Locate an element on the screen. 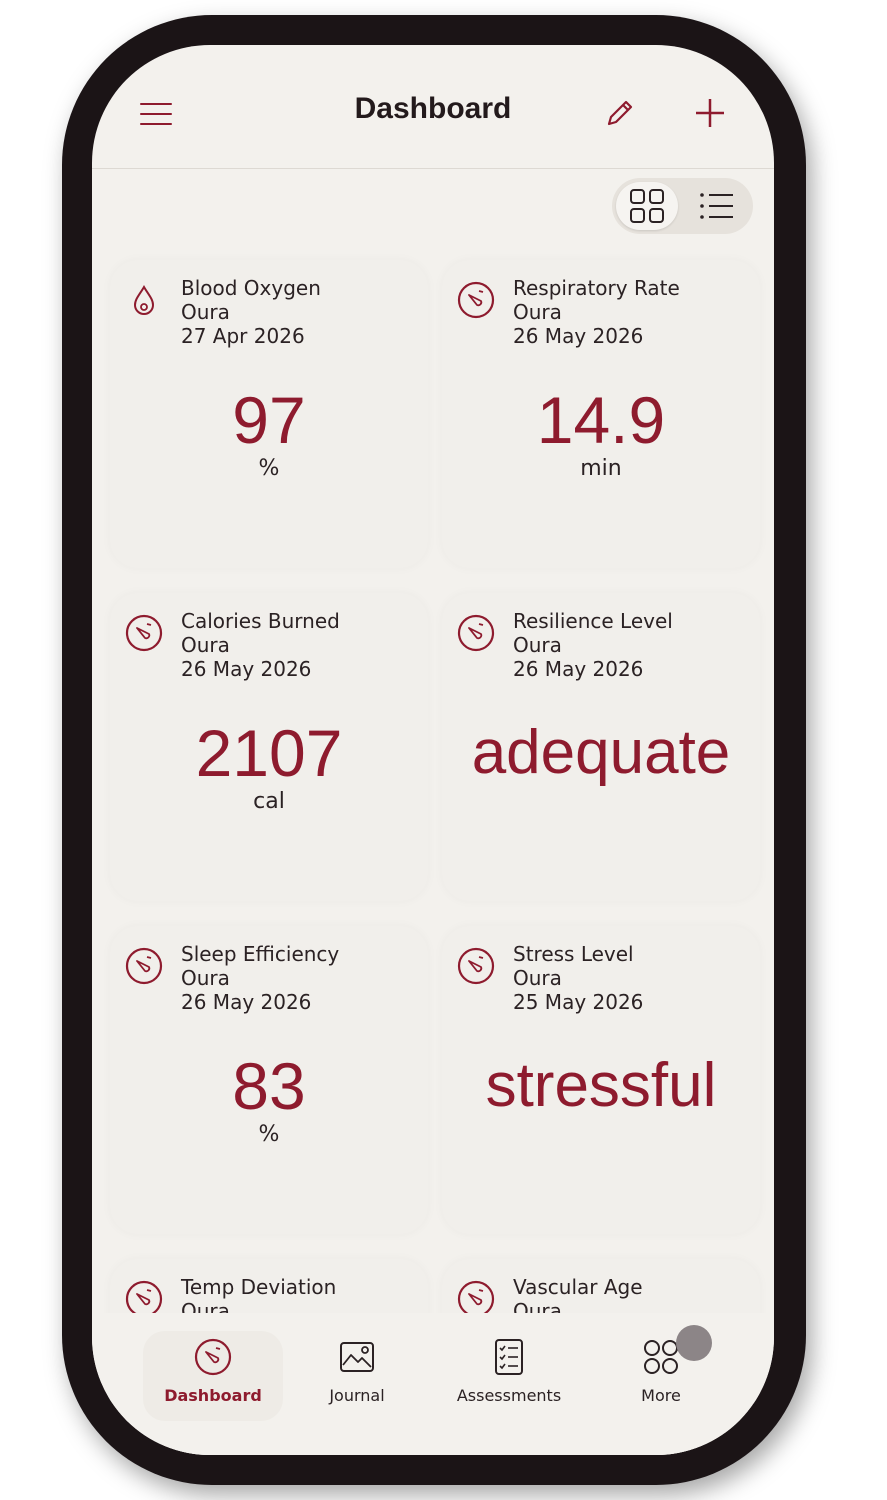 The width and height of the screenshot is (887, 1500). nav-journal: Journal is located at coordinates (357, 1376).